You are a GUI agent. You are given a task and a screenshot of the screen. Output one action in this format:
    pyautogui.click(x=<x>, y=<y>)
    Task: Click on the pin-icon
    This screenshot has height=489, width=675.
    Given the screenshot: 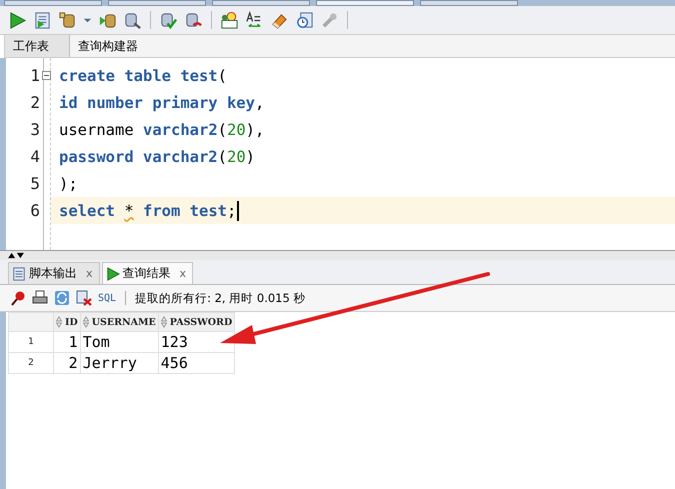 What is the action you would take?
    pyautogui.click(x=18, y=298)
    